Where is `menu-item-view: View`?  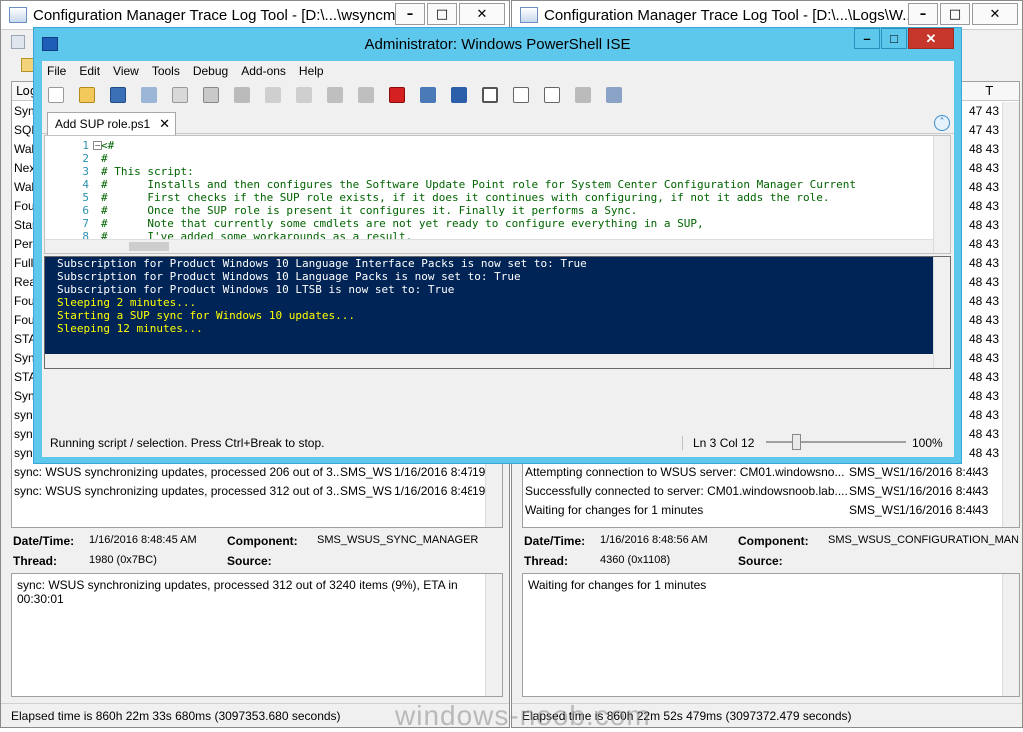
menu-item-view: View is located at coordinates (126, 71).